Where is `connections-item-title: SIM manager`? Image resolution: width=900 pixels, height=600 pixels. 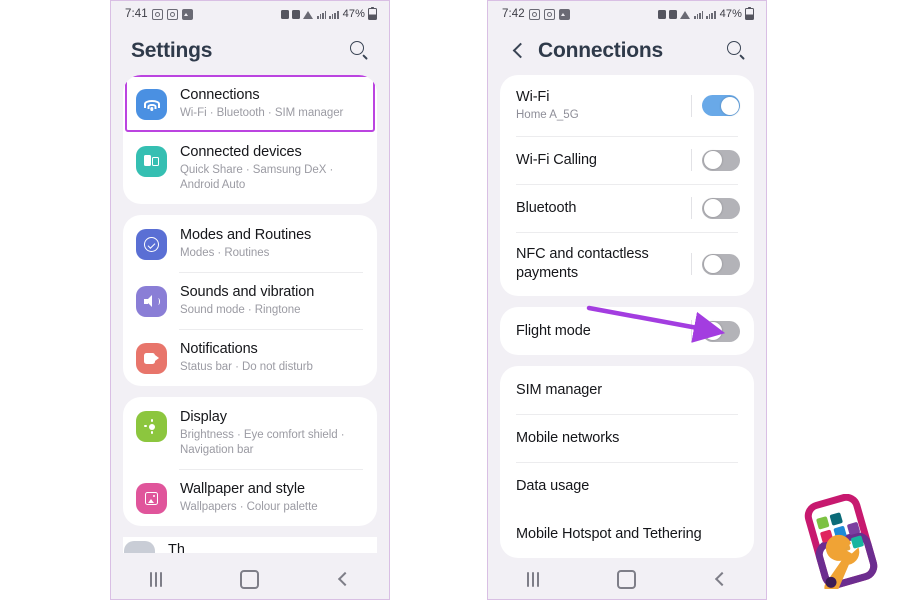 connections-item-title: SIM manager is located at coordinates (559, 389).